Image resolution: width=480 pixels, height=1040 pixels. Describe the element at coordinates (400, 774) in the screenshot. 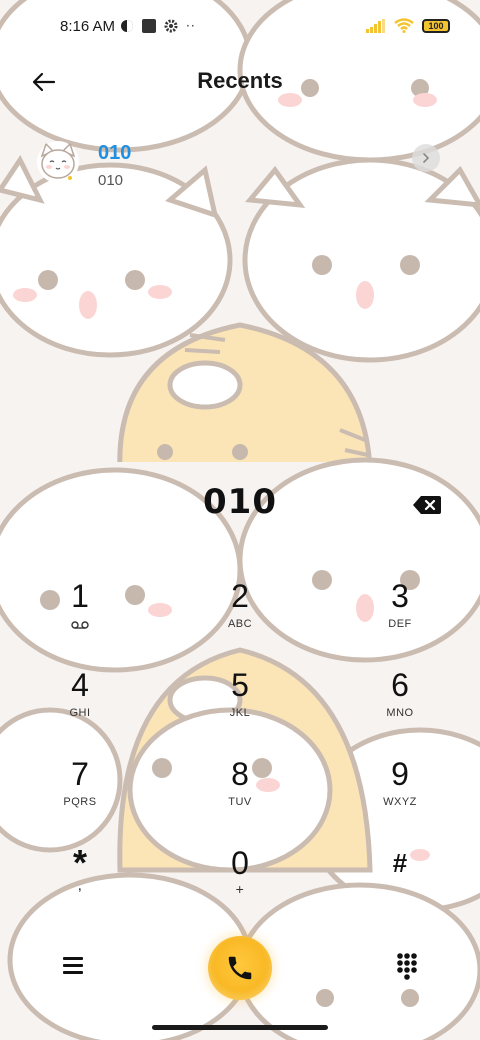

I see `key-digit: 9` at that location.